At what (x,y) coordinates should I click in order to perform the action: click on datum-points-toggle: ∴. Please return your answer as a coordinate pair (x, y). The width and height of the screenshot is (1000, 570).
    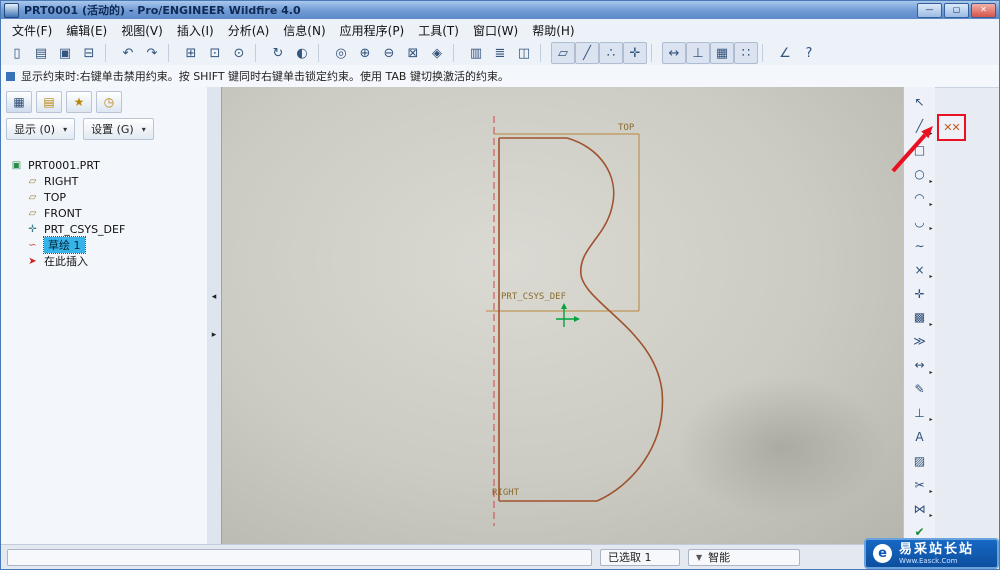
    Looking at the image, I should click on (611, 53).